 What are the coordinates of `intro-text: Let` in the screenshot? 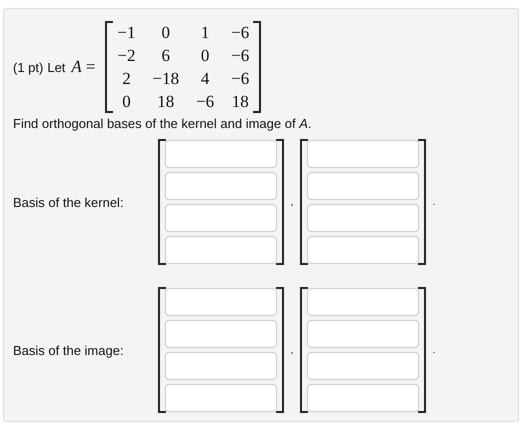 It's located at (56, 67).